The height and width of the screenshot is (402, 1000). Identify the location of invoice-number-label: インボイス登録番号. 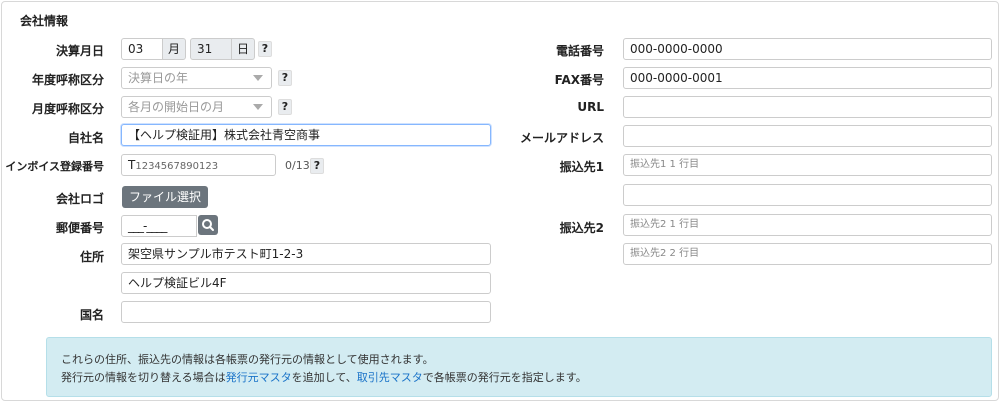
(54, 166).